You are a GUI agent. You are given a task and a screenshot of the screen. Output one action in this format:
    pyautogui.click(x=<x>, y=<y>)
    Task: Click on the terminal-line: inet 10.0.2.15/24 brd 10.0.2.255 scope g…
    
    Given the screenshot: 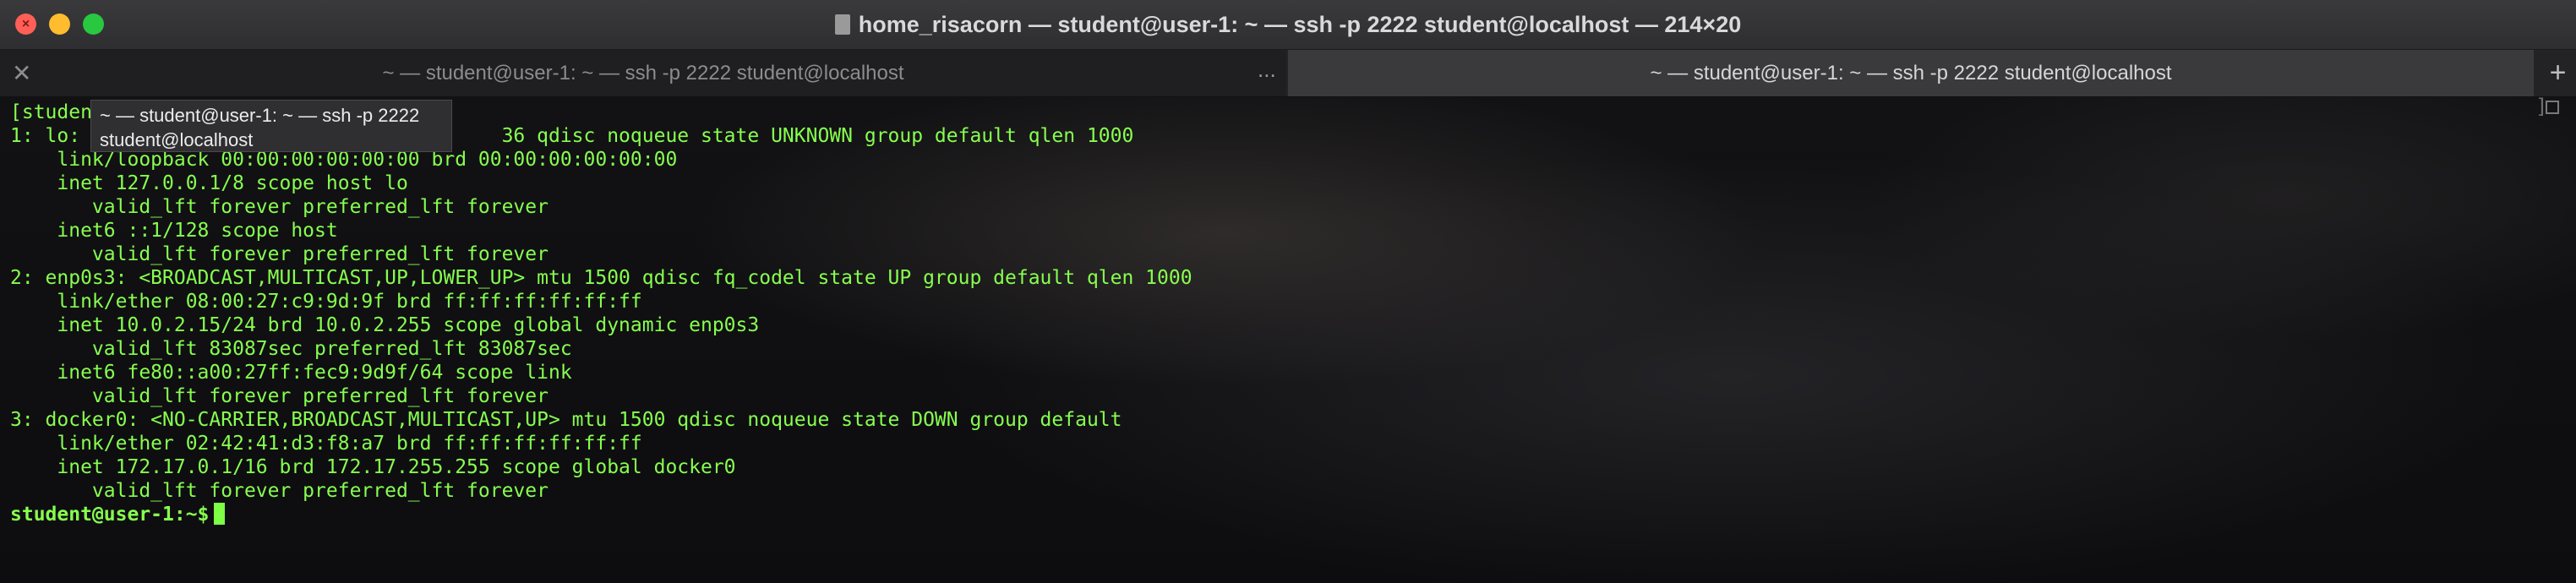 What is the action you would take?
    pyautogui.click(x=385, y=325)
    